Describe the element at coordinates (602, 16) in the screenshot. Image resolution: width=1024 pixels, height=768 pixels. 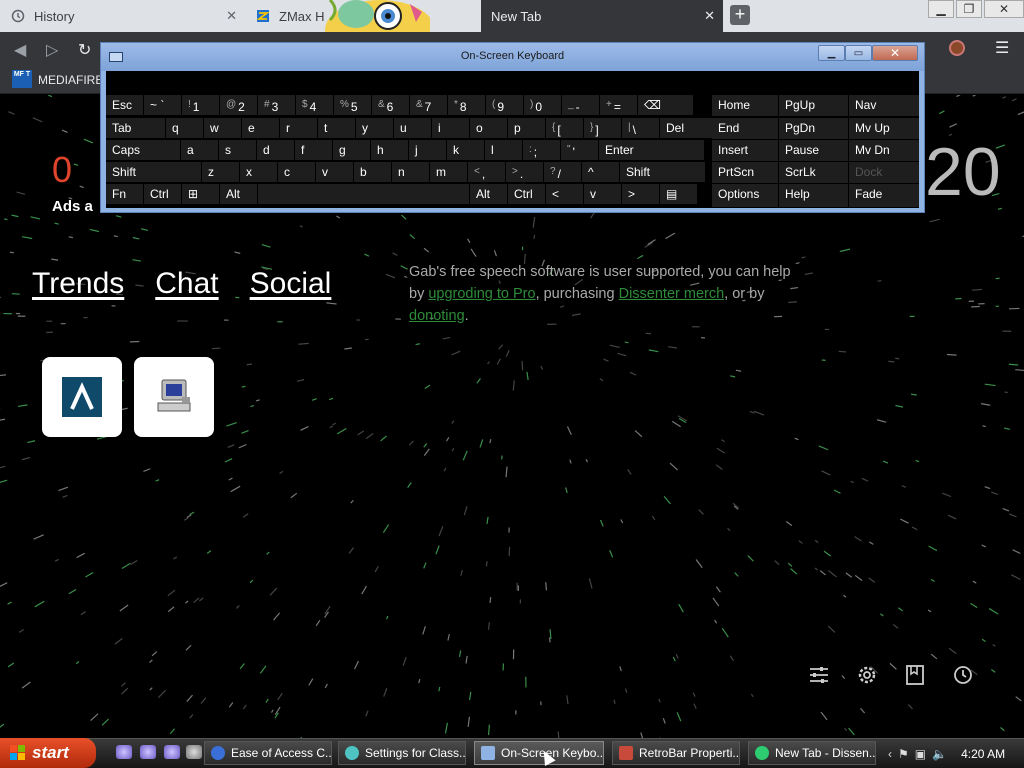
I see `tab-new-tab: New Tab ✕` at that location.